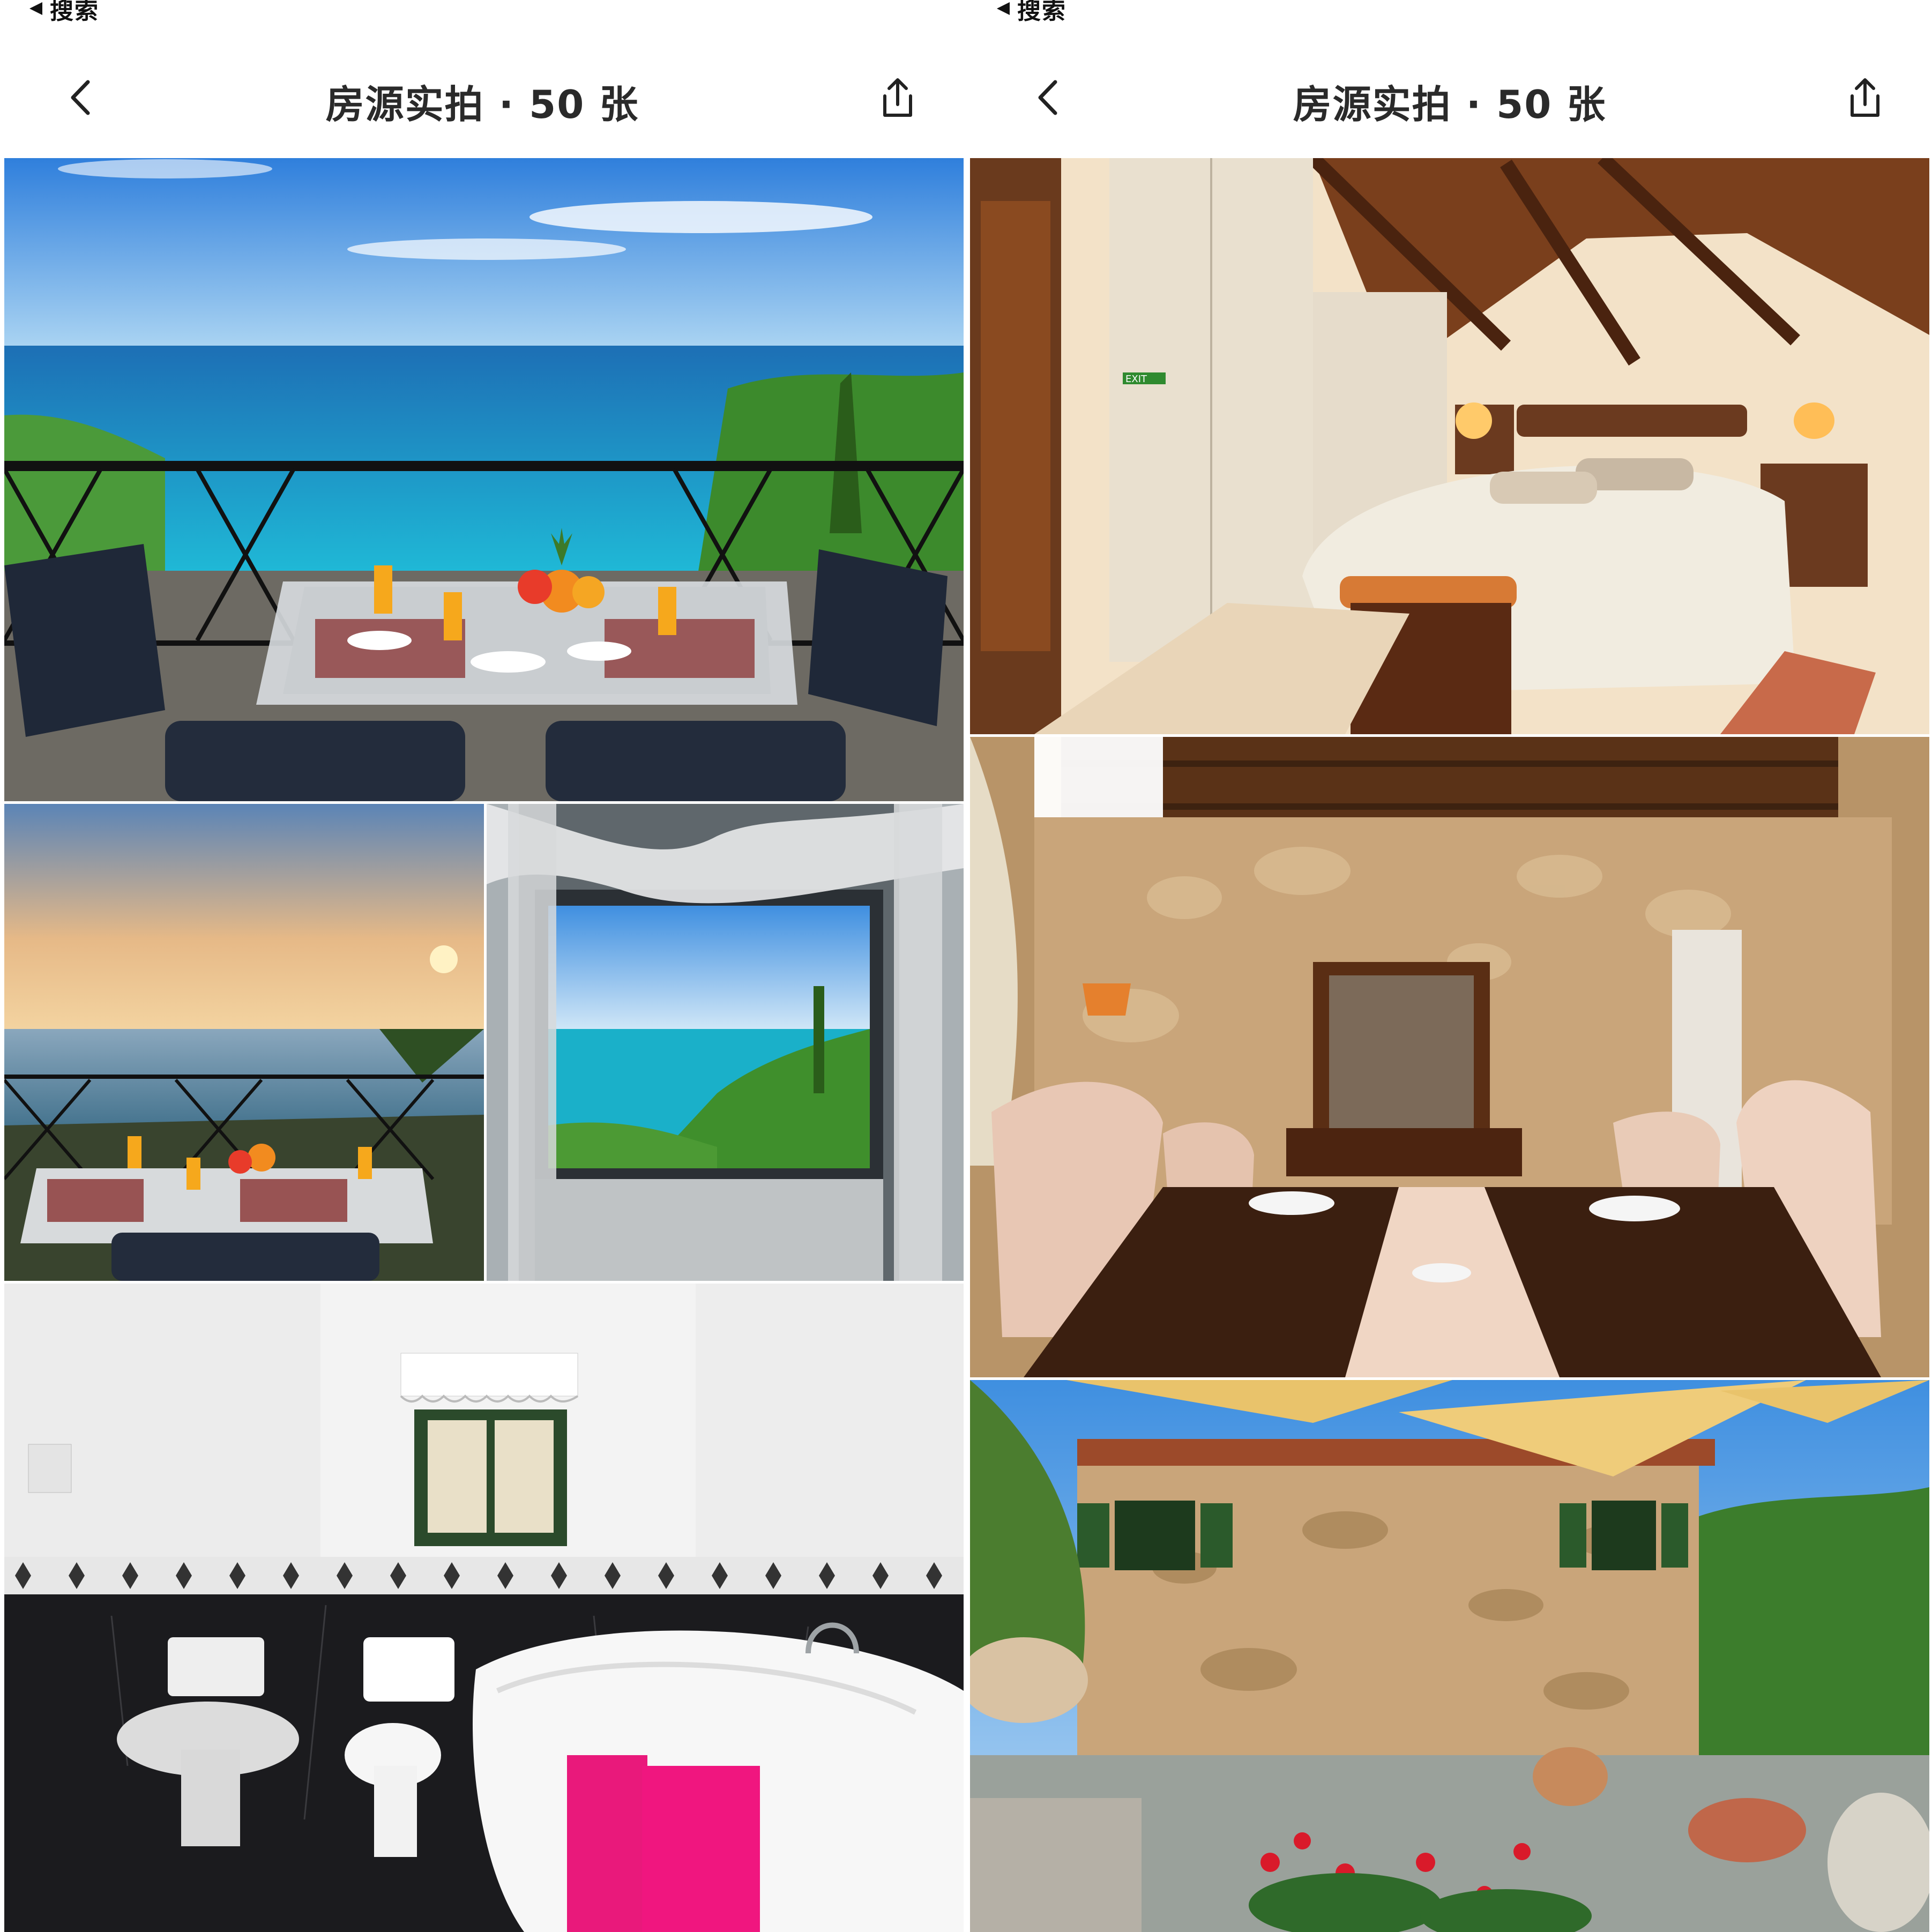 The image size is (1932, 1932). Describe the element at coordinates (244, 1042) in the screenshot. I see `photo-sunset-balcony` at that location.